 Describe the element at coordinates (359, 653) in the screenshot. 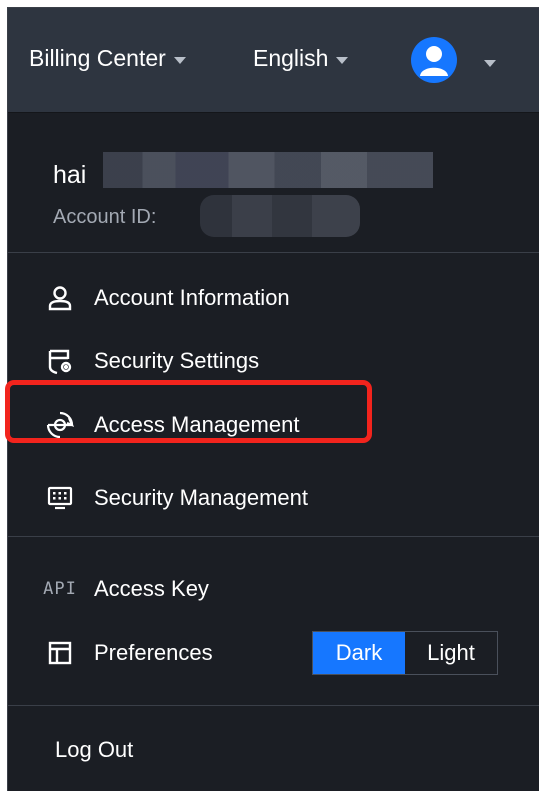

I see `theme-option-dark: Dark` at that location.